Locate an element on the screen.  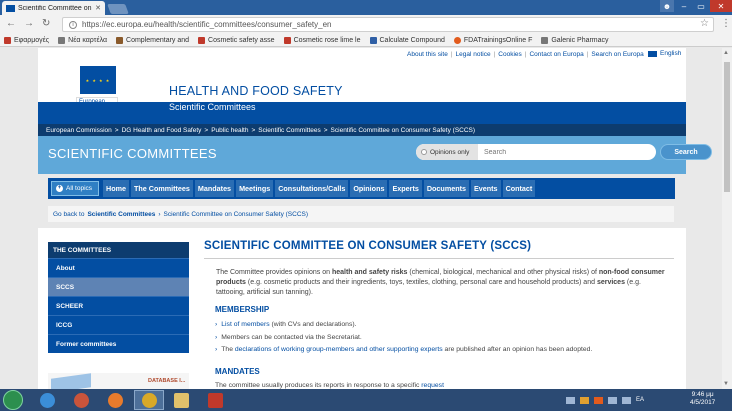
pdf-logo-icon is located at coordinates (215, 400).